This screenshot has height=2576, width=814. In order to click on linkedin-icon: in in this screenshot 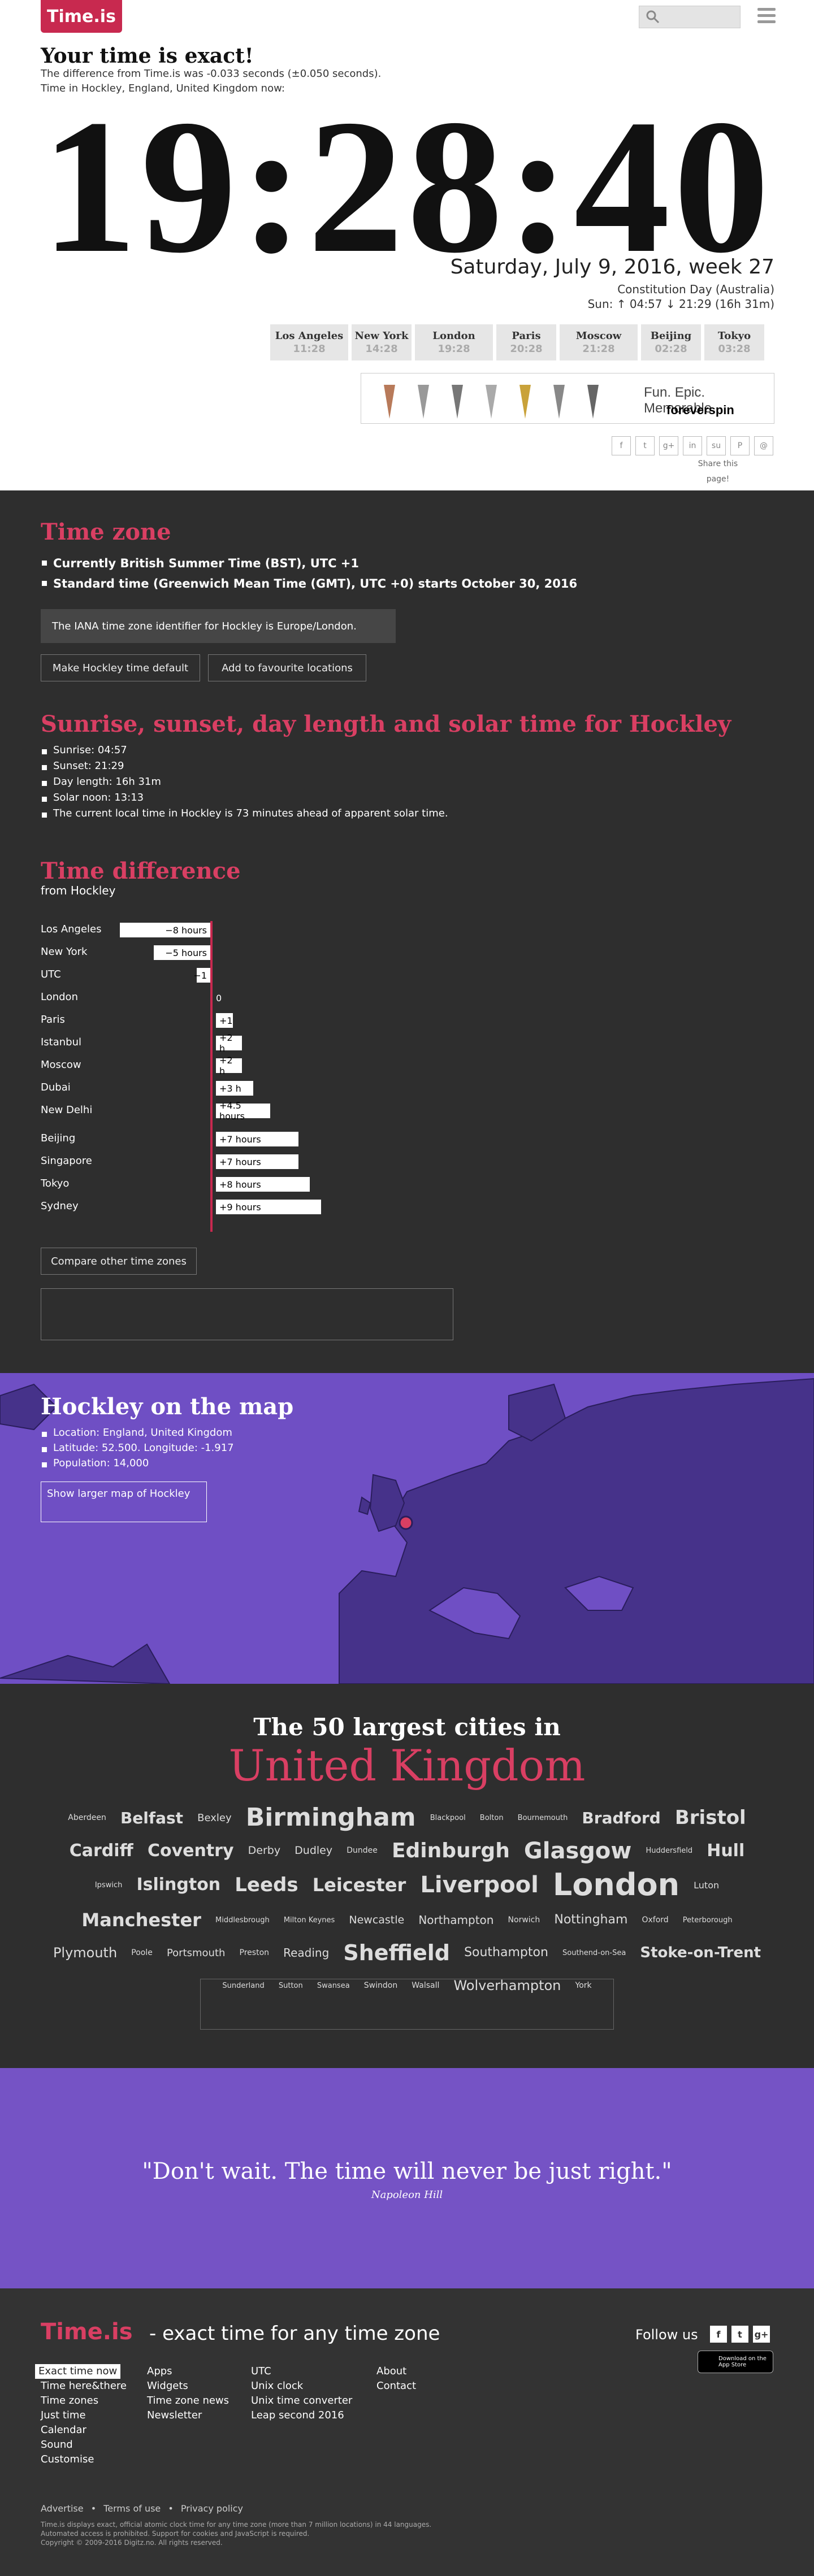, I will do `click(692, 445)`.